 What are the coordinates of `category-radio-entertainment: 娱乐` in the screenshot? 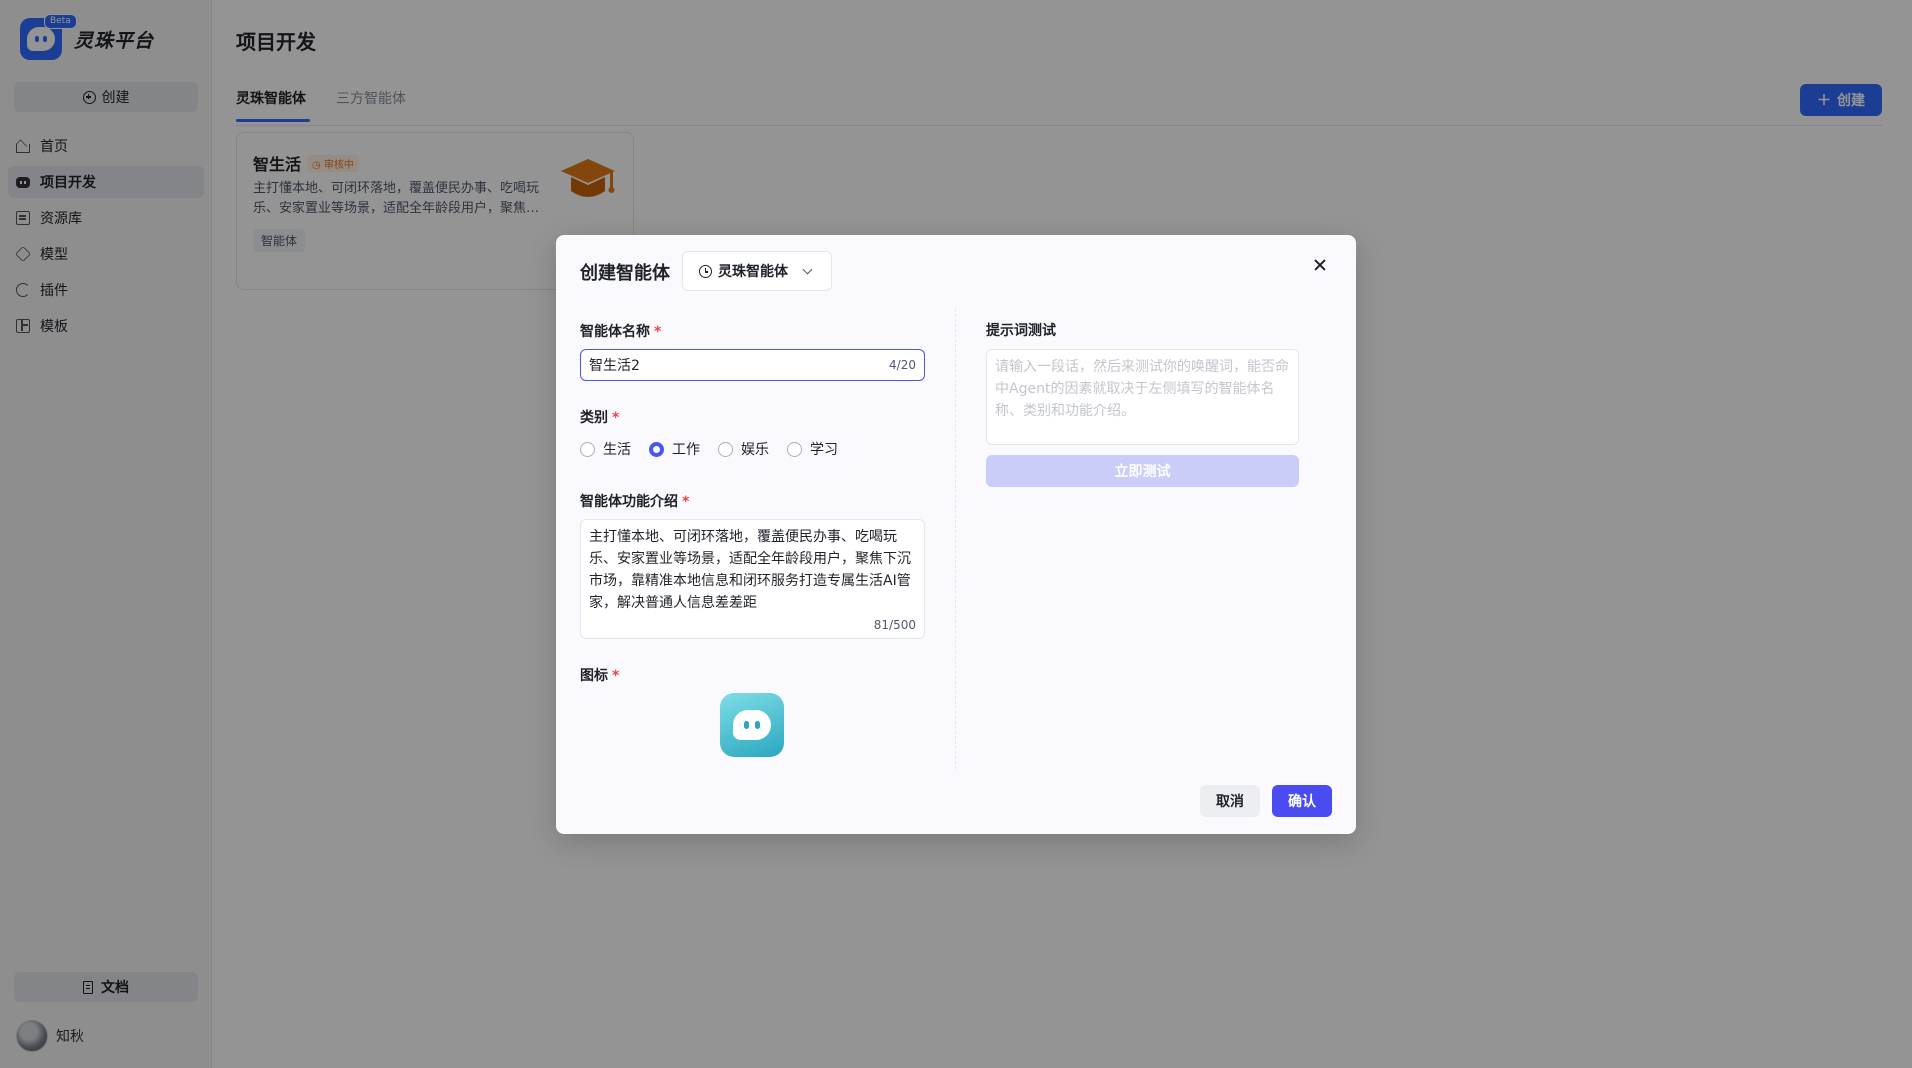 It's located at (743, 449).